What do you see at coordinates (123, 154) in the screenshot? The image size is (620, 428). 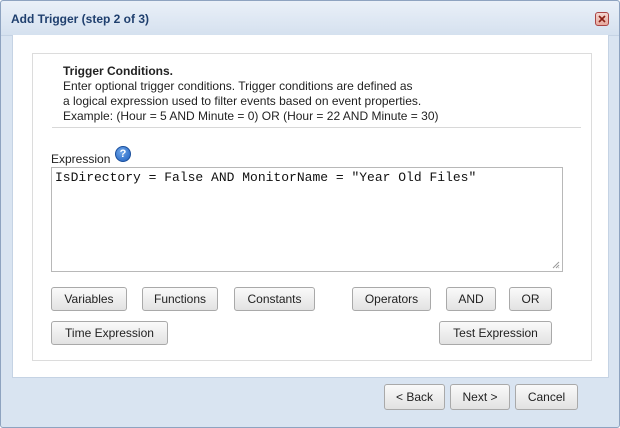 I see `help-icon: ?` at bounding box center [123, 154].